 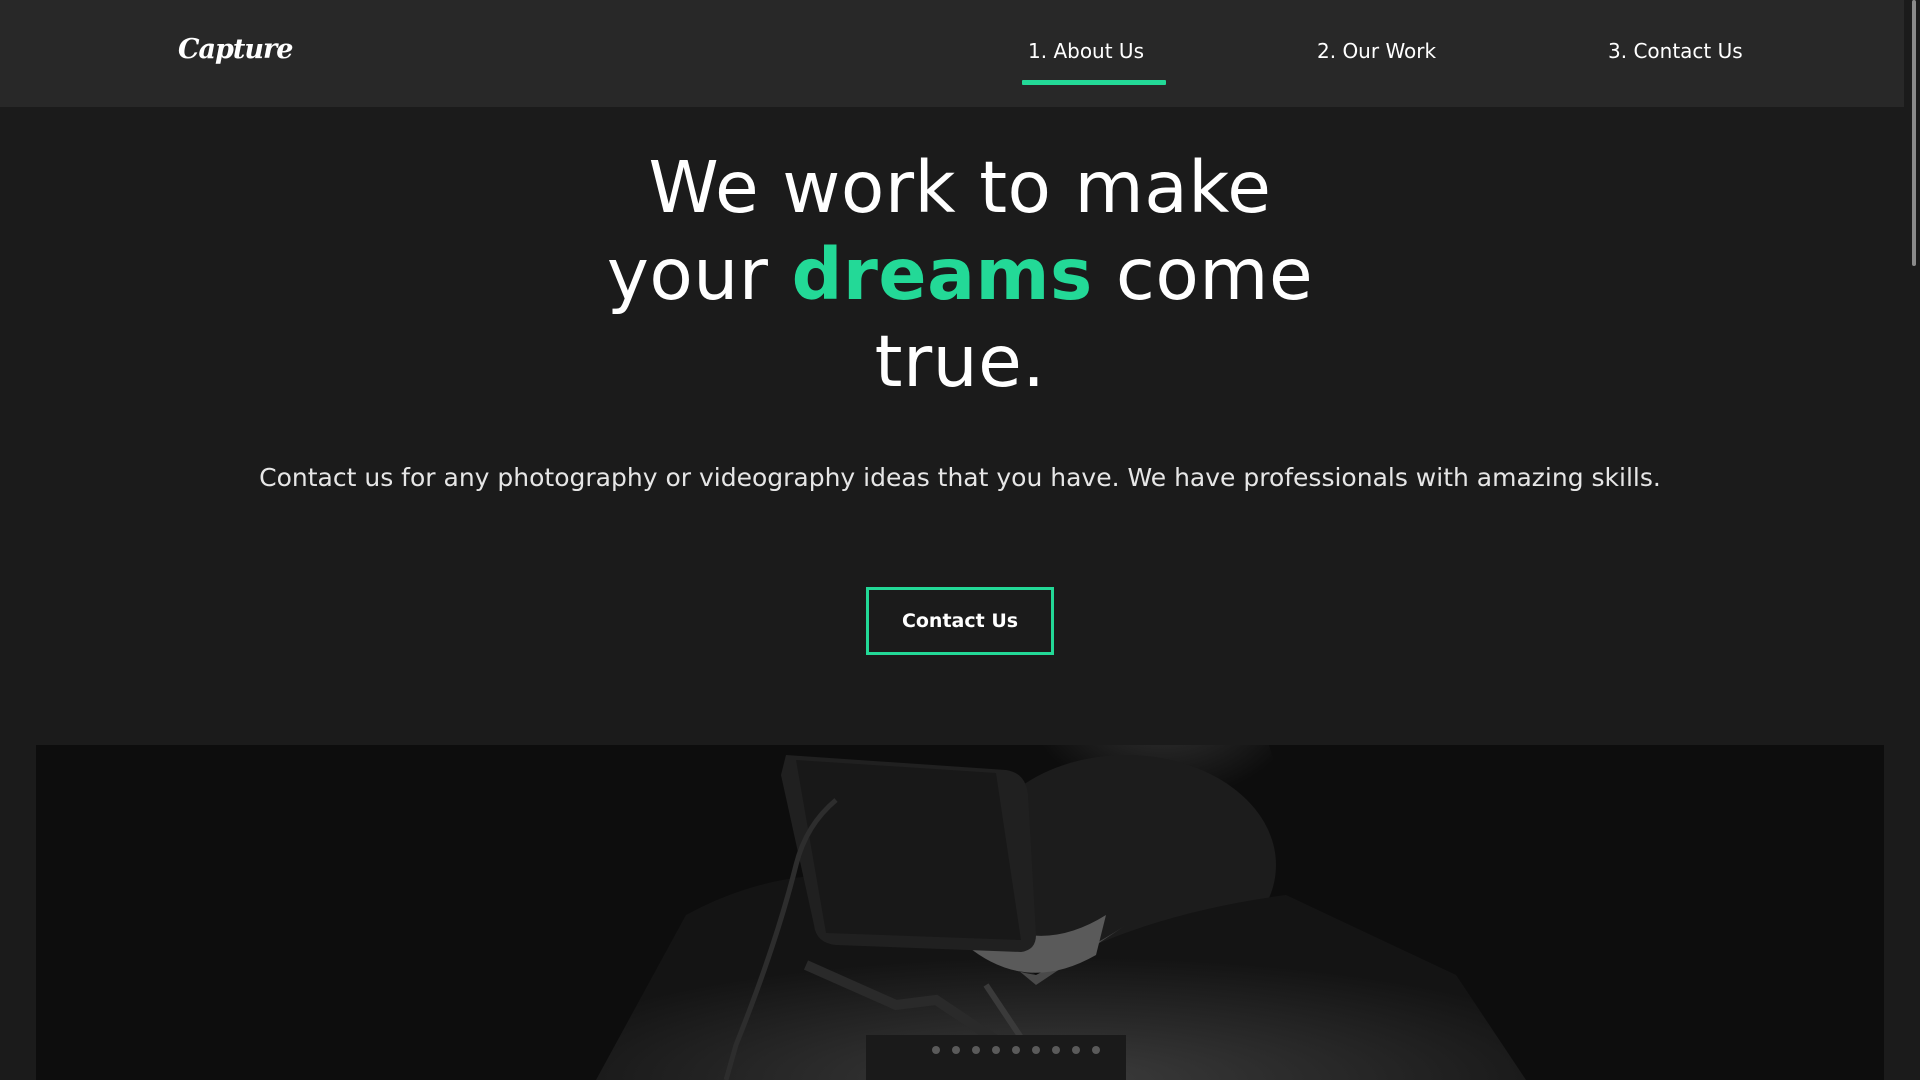 What do you see at coordinates (942, 274) in the screenshot?
I see `headline-accent-word: dreams` at bounding box center [942, 274].